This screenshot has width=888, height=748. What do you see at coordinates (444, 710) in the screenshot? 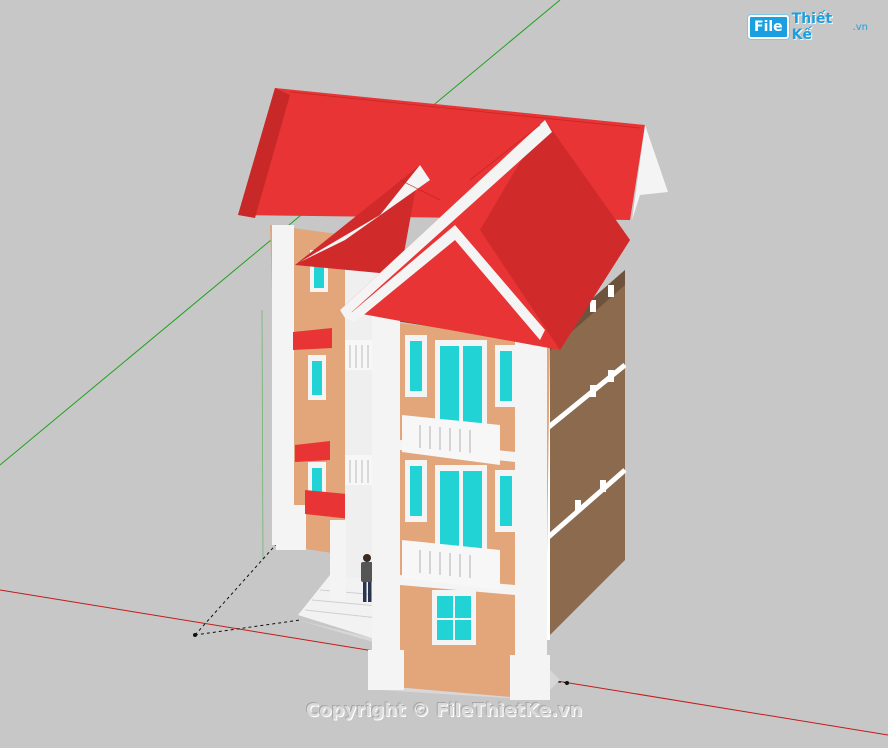
I see `copyright-watermark: Copyright © FileThietKe.vn` at bounding box center [444, 710].